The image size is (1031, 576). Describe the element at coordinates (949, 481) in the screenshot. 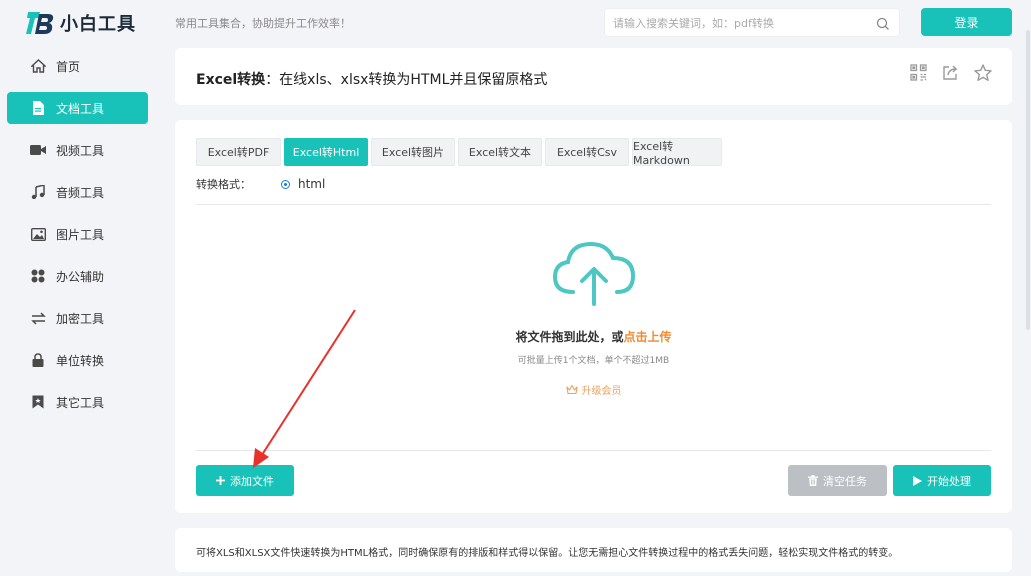

I see `start-processing-label: 开始处理` at that location.